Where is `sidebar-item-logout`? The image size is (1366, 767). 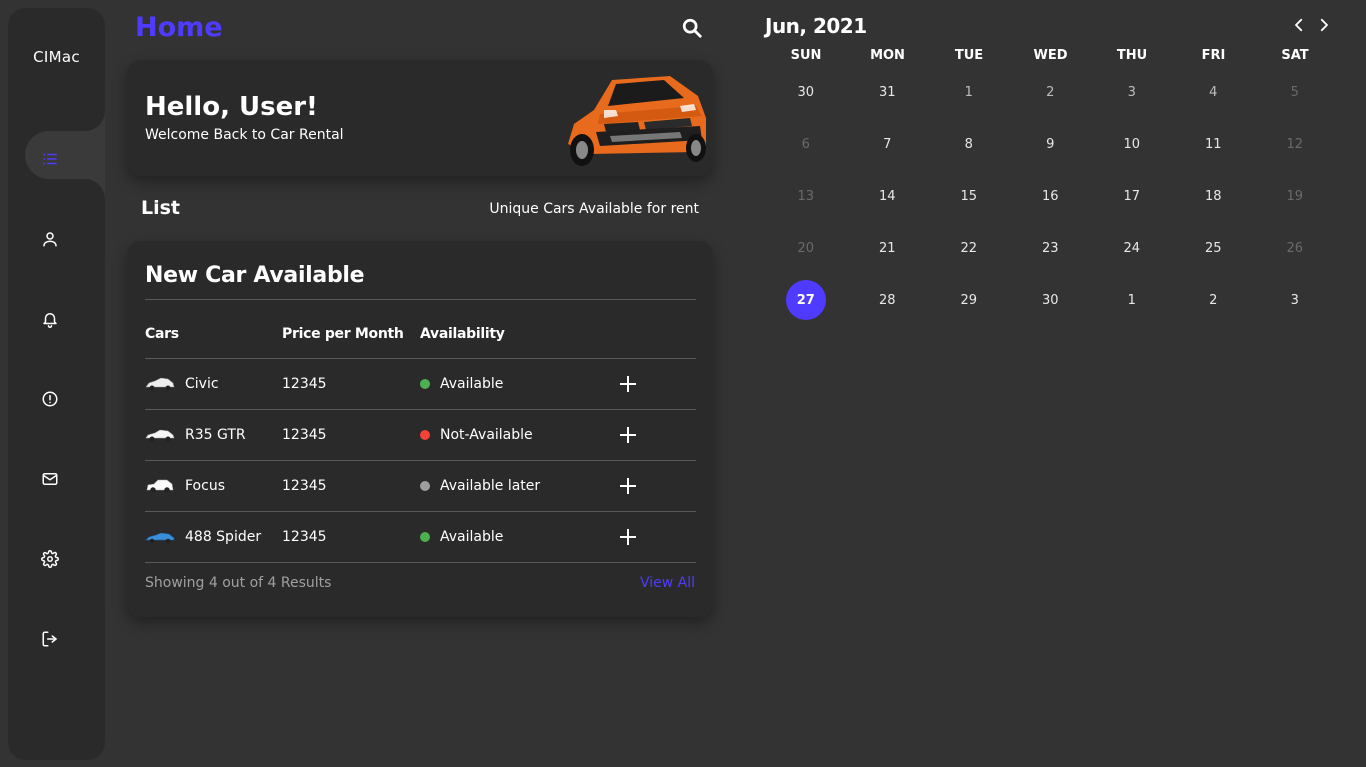 sidebar-item-logout is located at coordinates (50, 639).